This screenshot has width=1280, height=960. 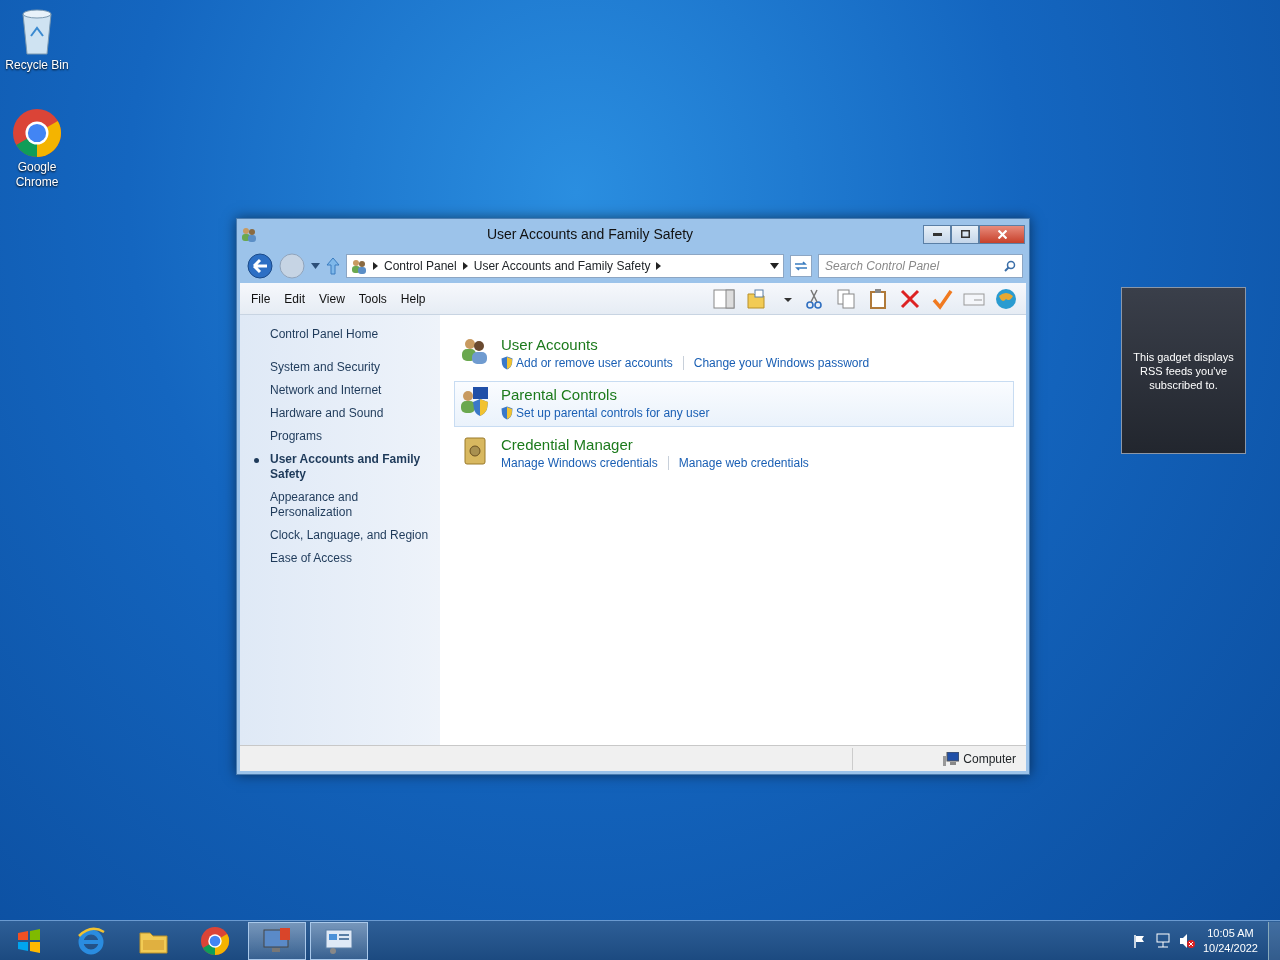 What do you see at coordinates (951, 758) in the screenshot?
I see `computer-icon` at bounding box center [951, 758].